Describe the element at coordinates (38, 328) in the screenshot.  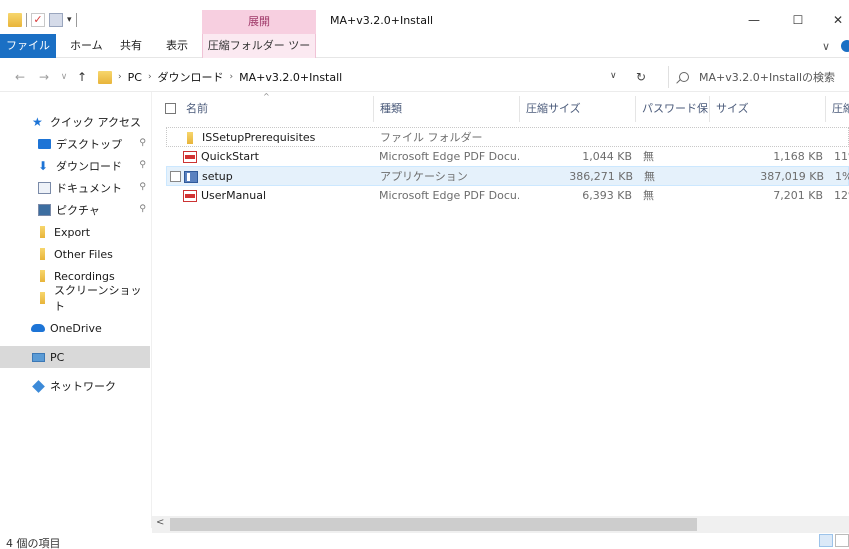
I see `cloud-icon` at that location.